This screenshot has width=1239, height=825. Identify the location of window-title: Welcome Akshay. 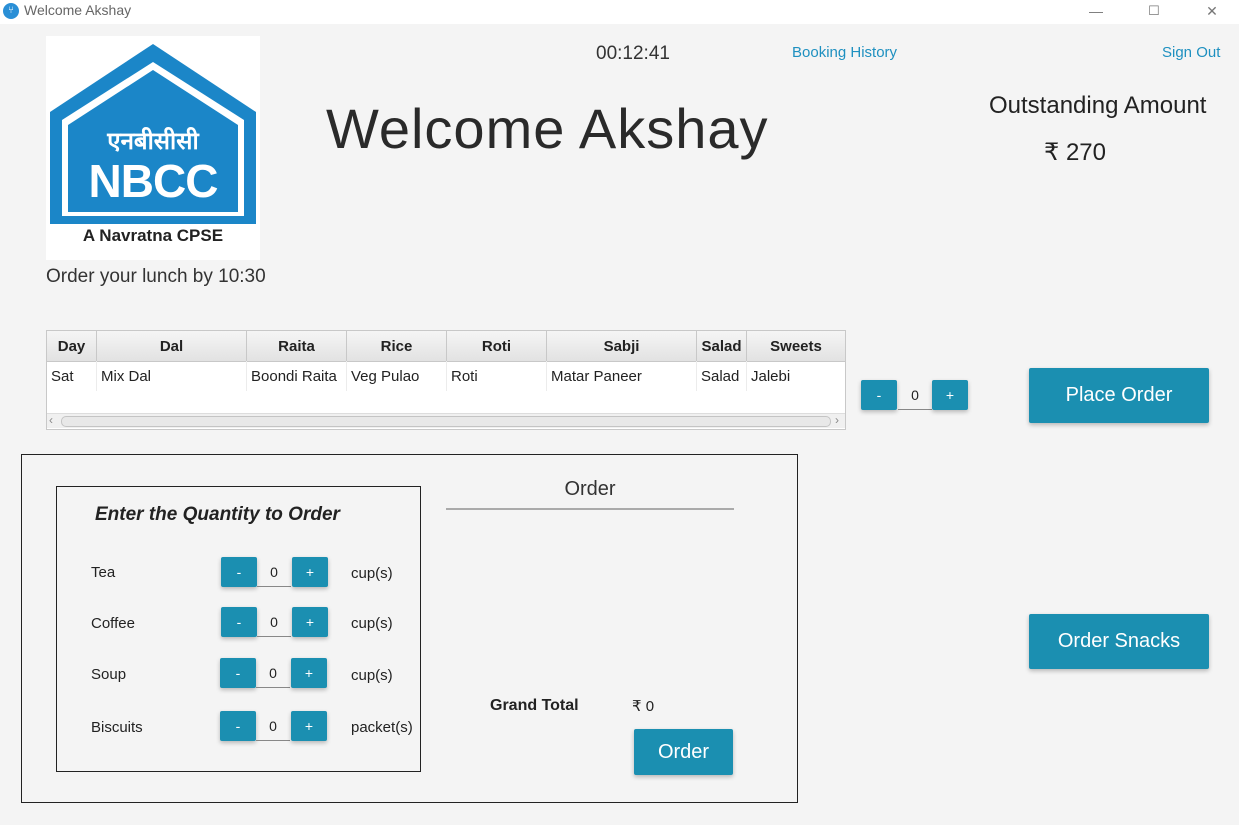
(78, 10).